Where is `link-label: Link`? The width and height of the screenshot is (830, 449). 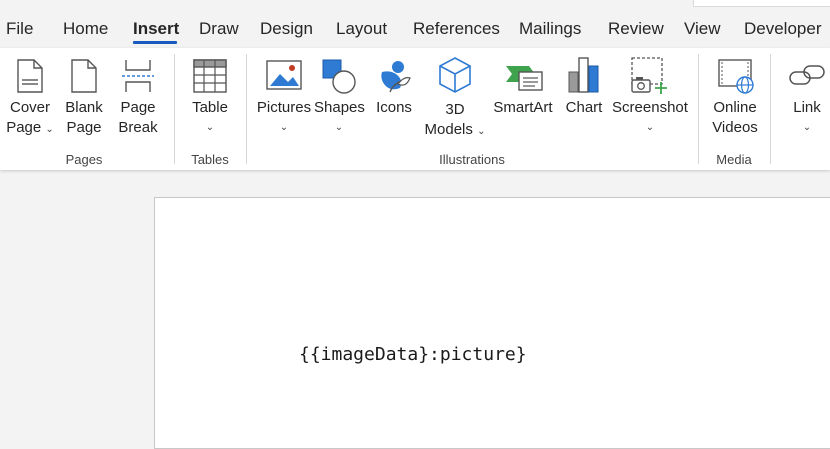 link-label: Link is located at coordinates (807, 107).